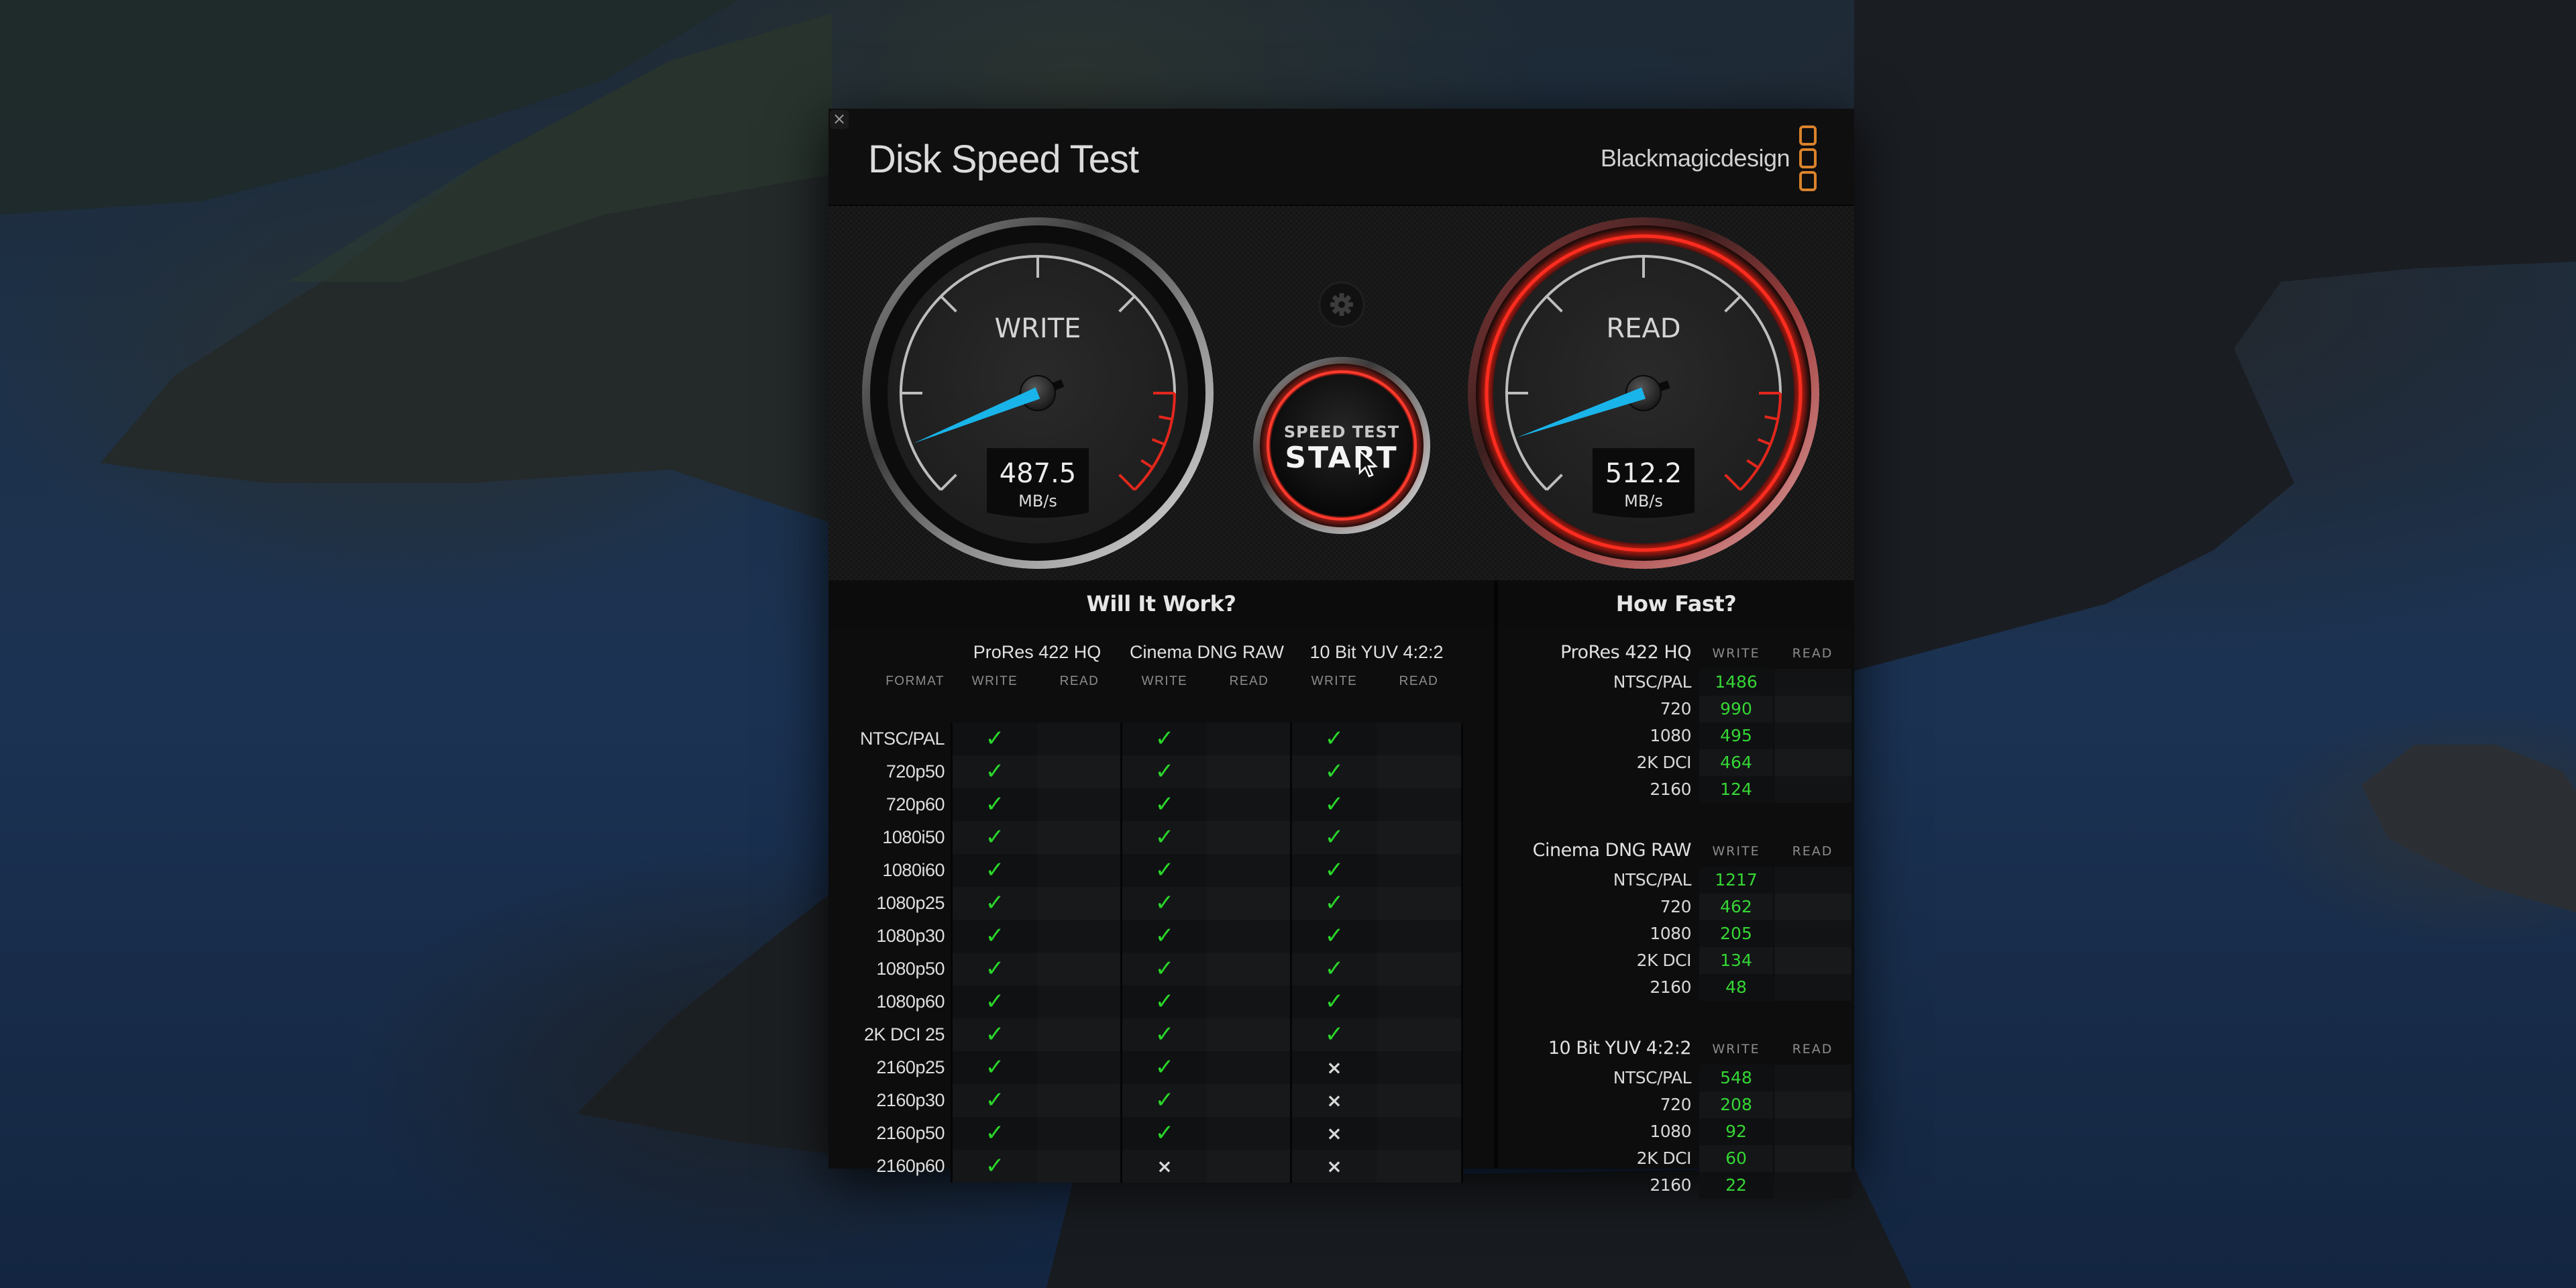  What do you see at coordinates (1652, 880) in the screenshot?
I see `format-label: NTSC/PAL` at bounding box center [1652, 880].